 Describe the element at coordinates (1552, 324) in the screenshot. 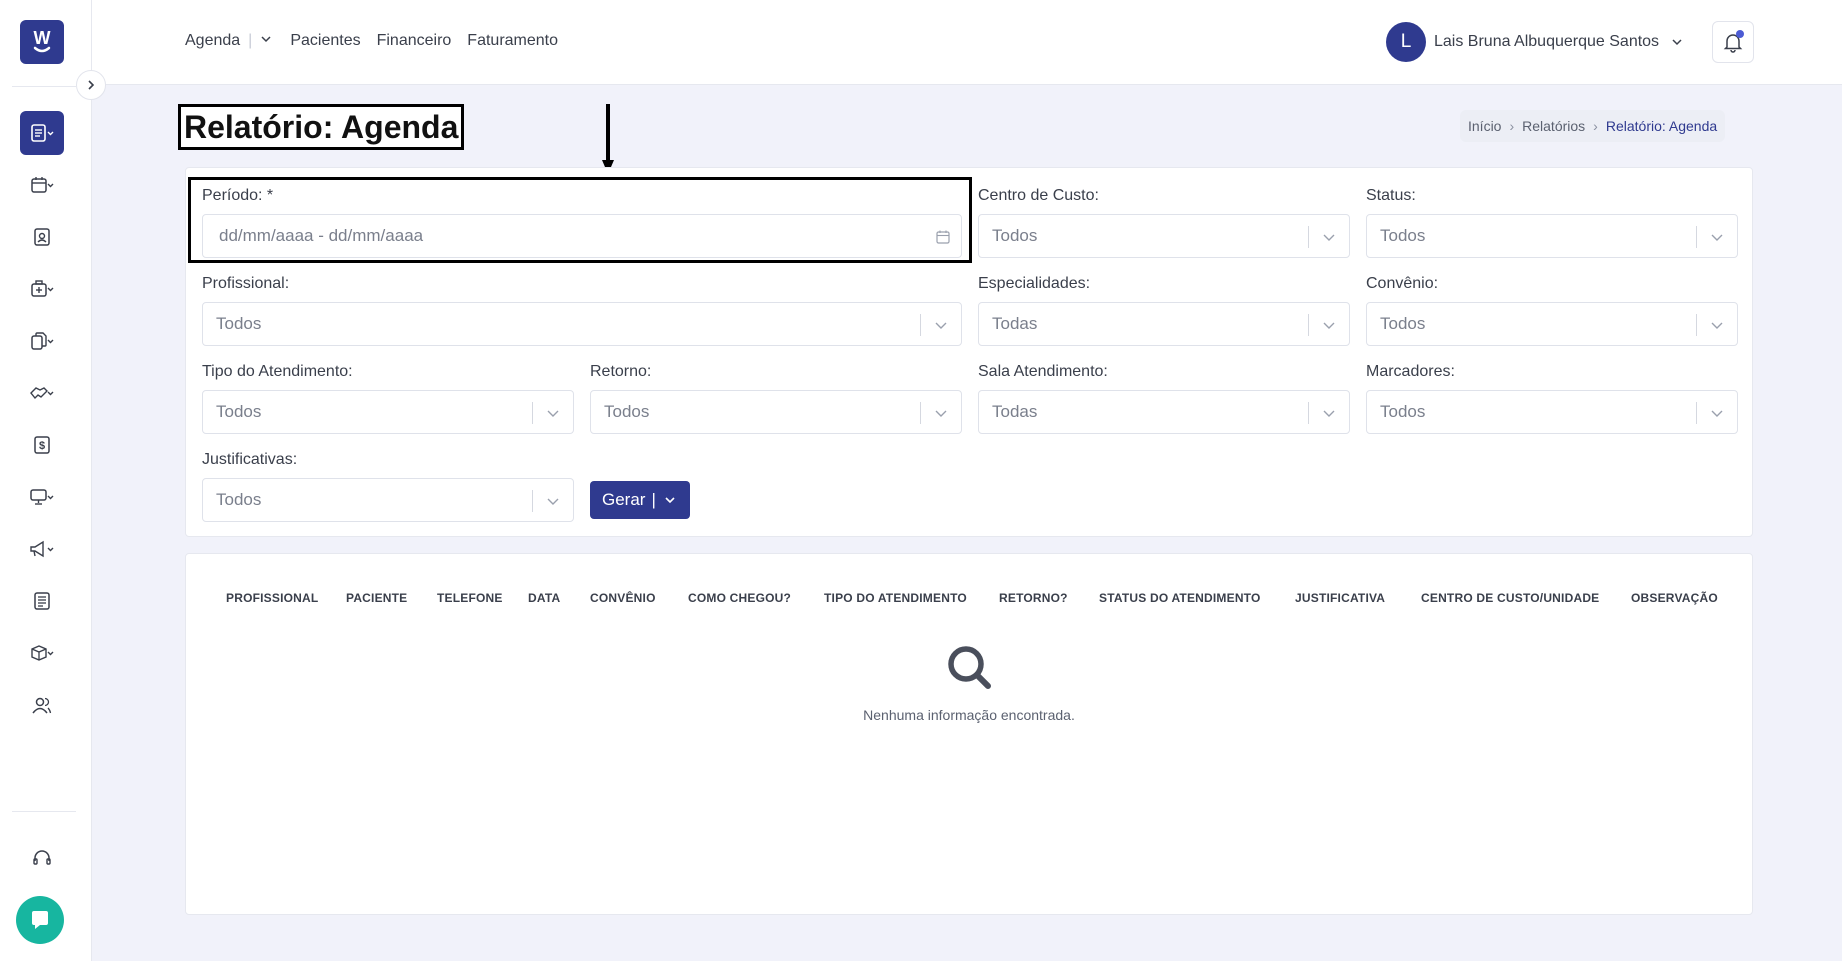

I see `convenio-select: Todos` at that location.